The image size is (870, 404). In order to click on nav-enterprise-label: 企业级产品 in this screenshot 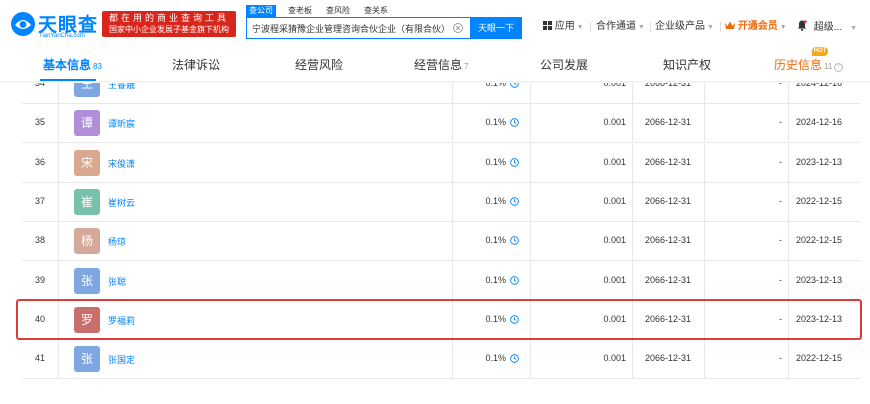, I will do `click(680, 26)`.